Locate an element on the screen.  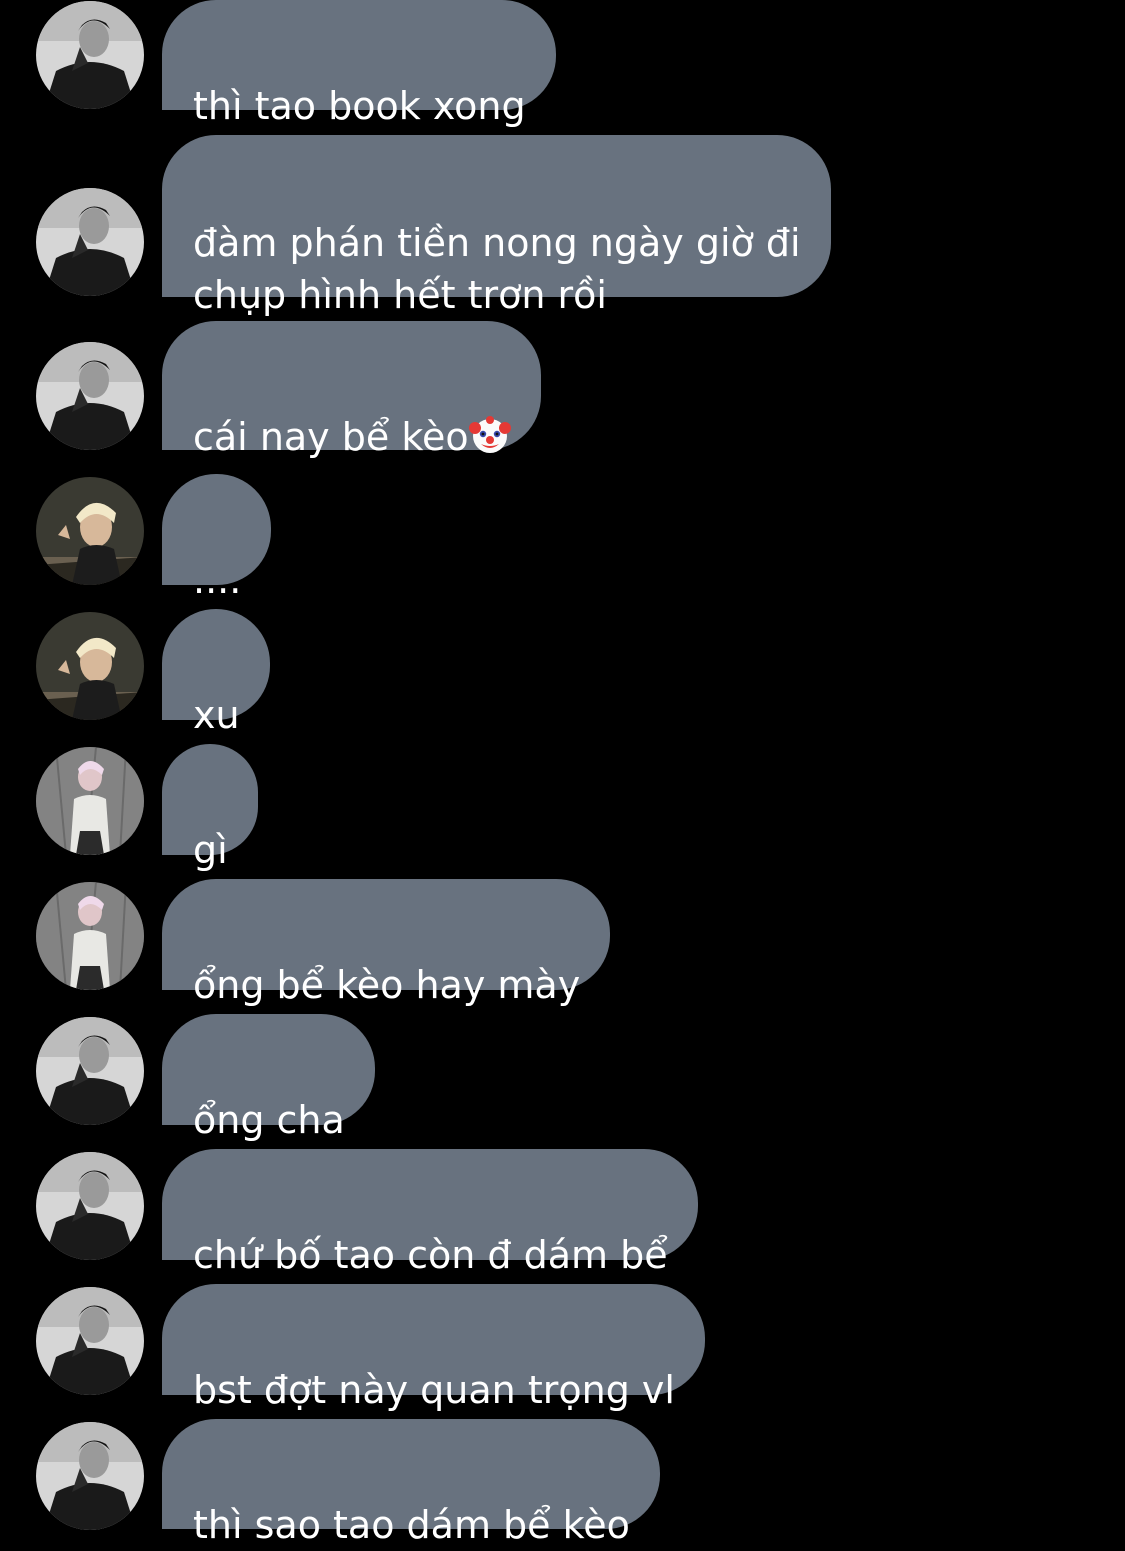
message-text: xu is located at coordinates (216, 715).